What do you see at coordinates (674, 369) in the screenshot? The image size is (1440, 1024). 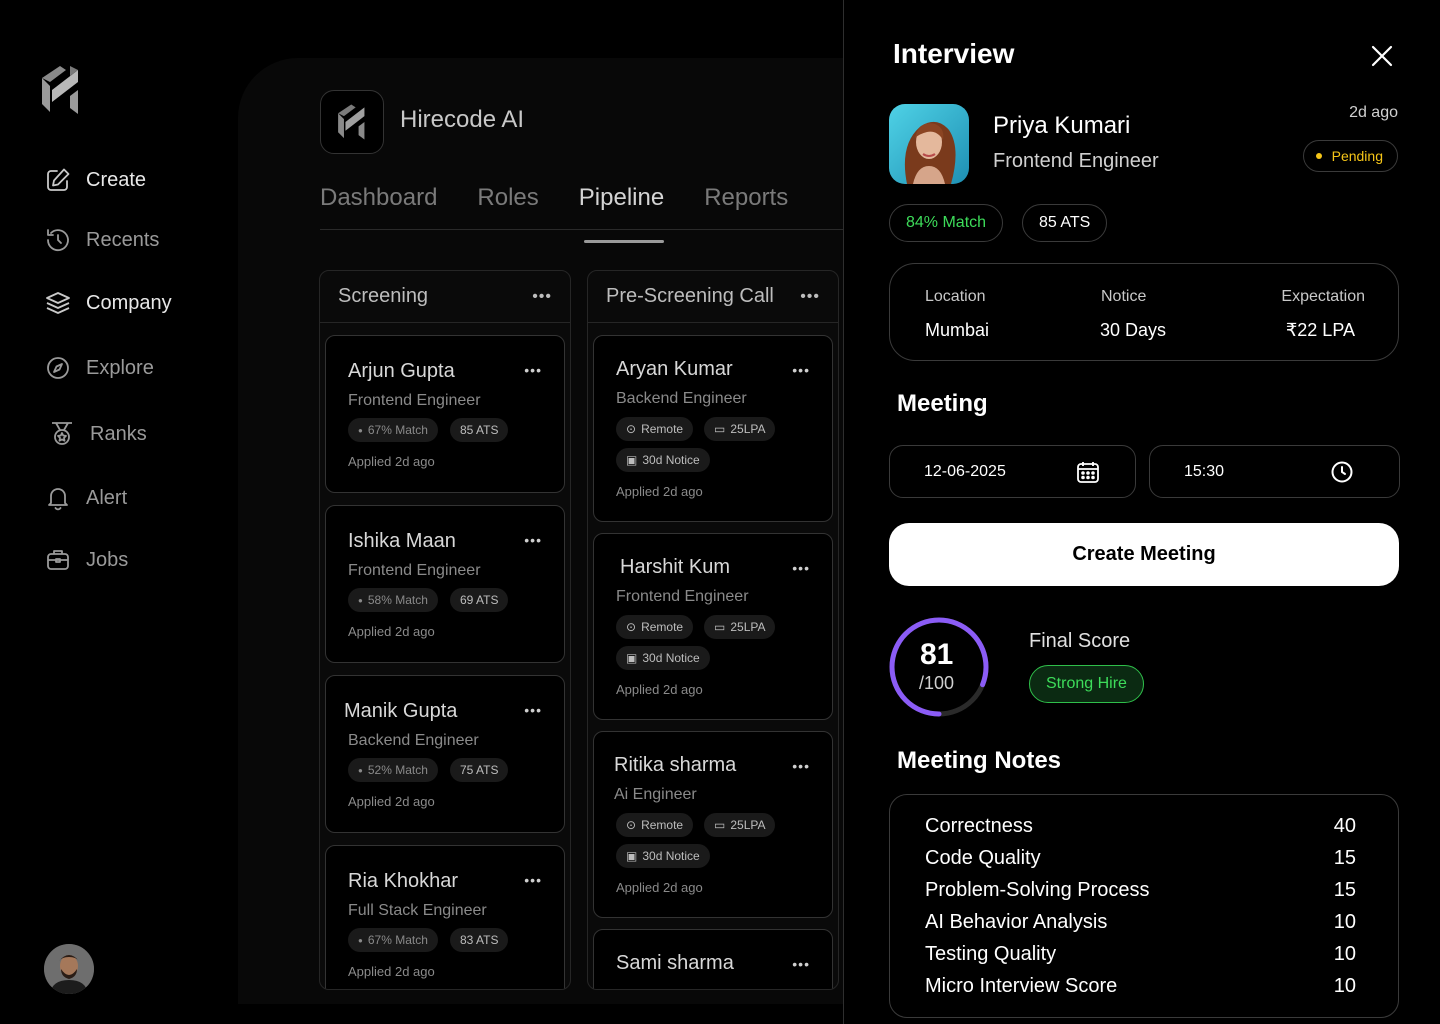 I see `candidate-name: Aryan Kumar` at bounding box center [674, 369].